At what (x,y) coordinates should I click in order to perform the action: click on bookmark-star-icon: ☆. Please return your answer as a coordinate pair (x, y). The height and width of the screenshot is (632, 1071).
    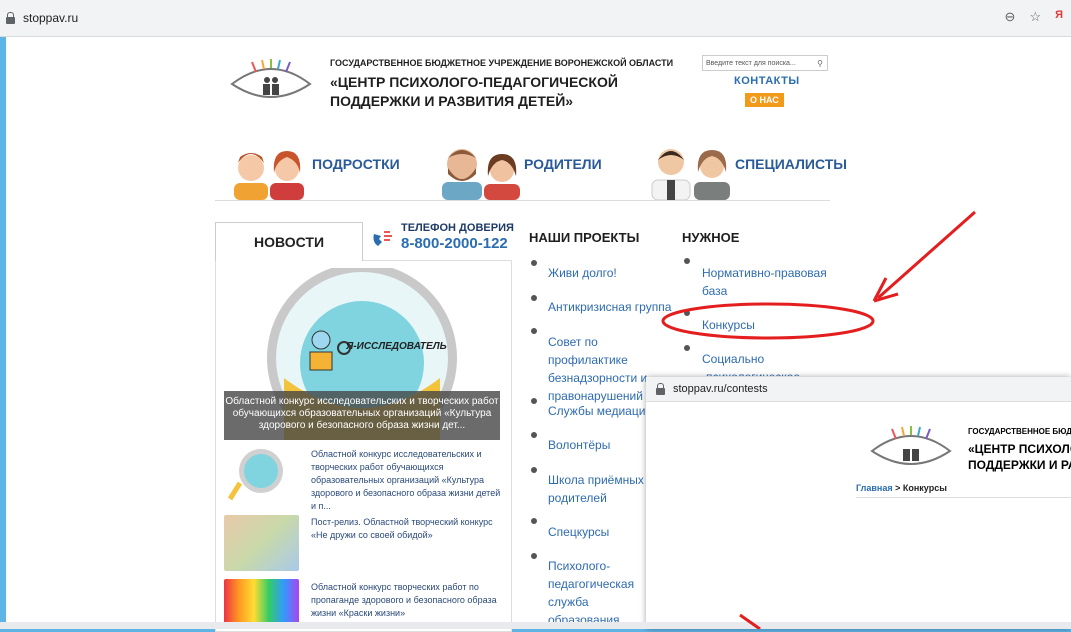
    Looking at the image, I should click on (1035, 17).